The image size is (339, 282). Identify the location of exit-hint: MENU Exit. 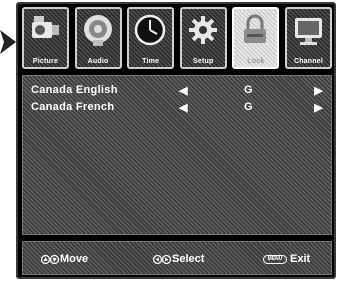
(286, 259).